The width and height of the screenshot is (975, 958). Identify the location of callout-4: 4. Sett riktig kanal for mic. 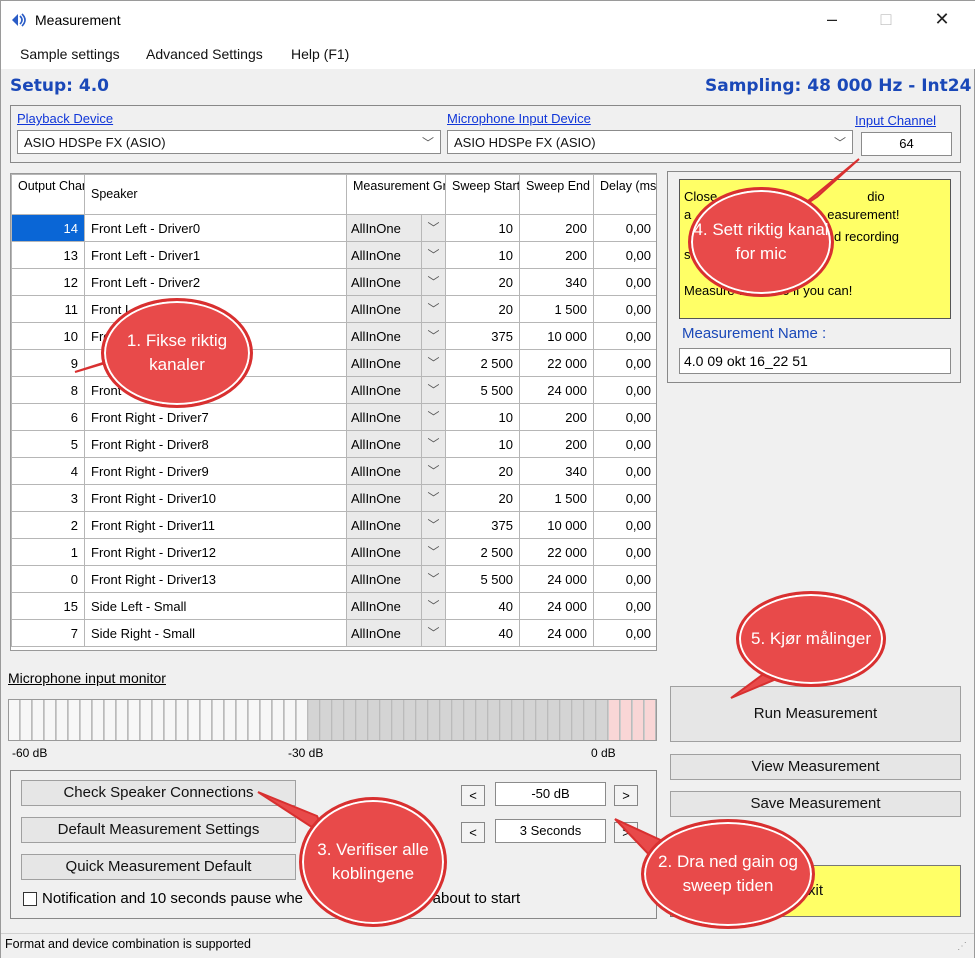
(761, 242).